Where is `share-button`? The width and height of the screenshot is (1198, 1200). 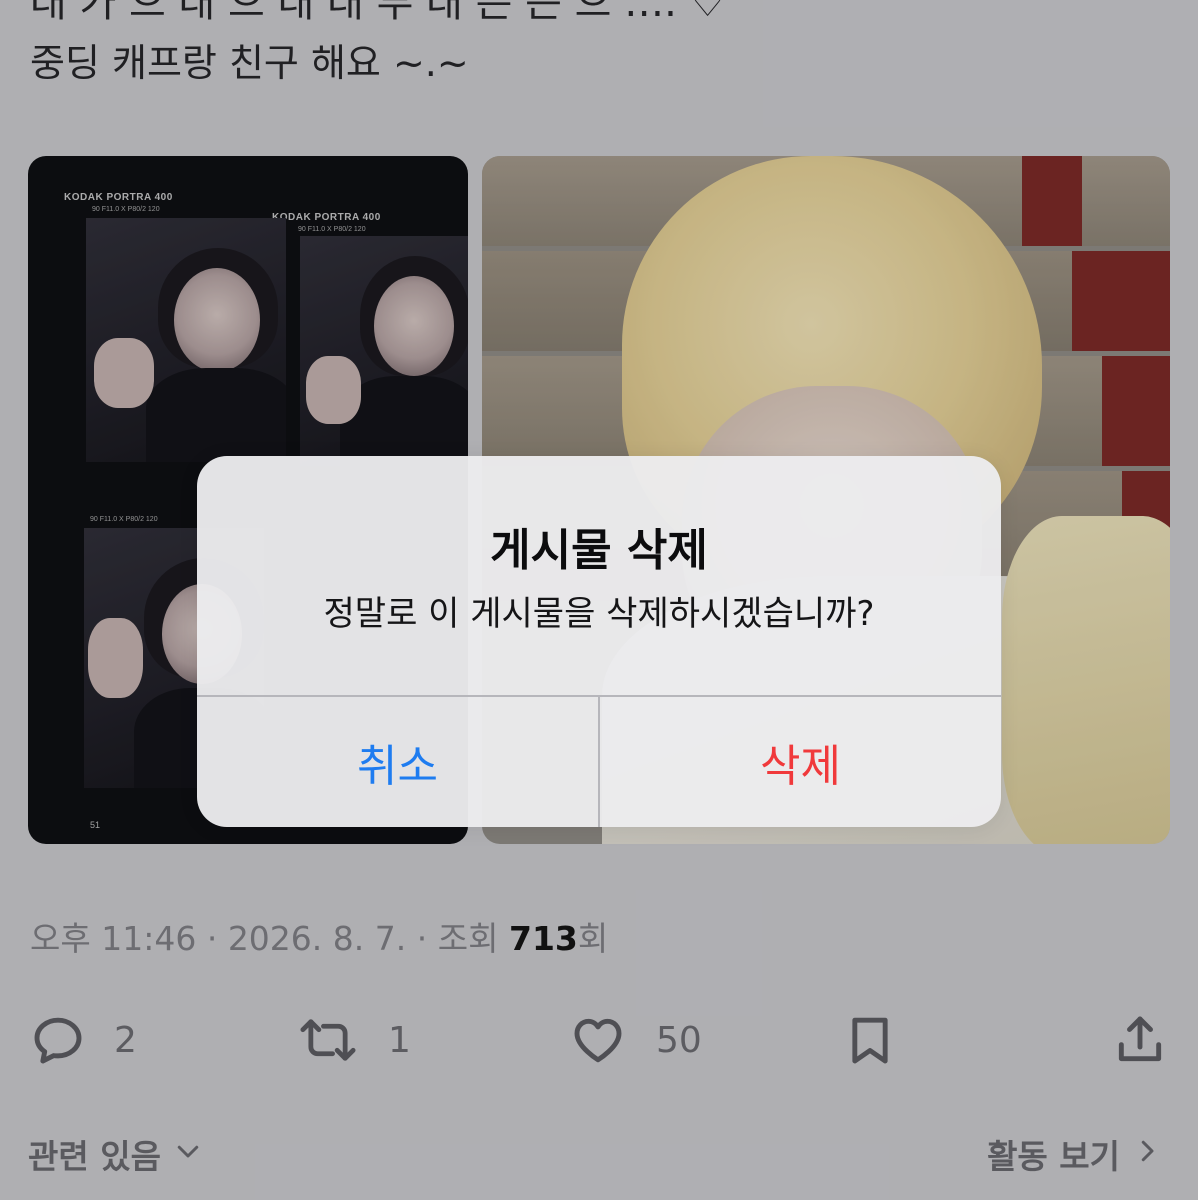 share-button is located at coordinates (1140, 1040).